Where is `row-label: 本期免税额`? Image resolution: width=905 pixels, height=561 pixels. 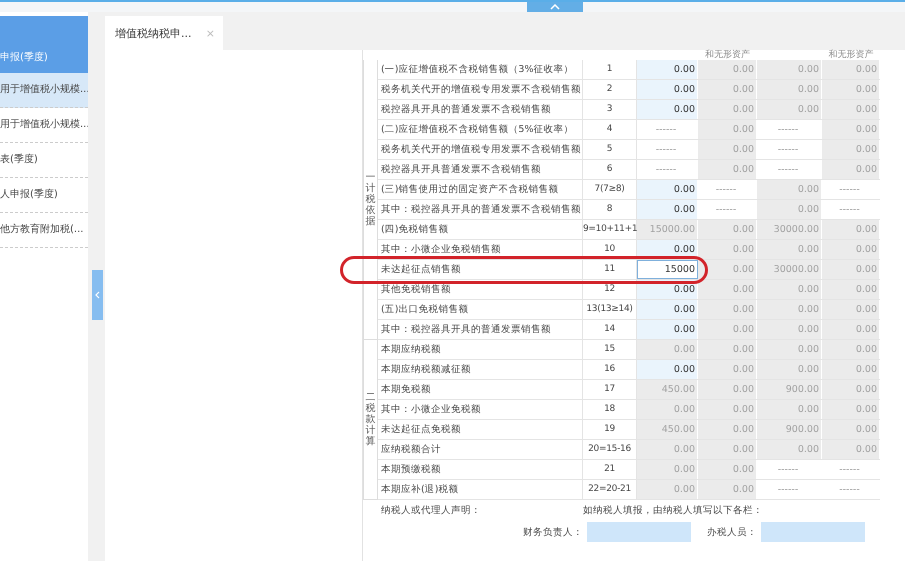
row-label: 本期免税额 is located at coordinates (480, 389).